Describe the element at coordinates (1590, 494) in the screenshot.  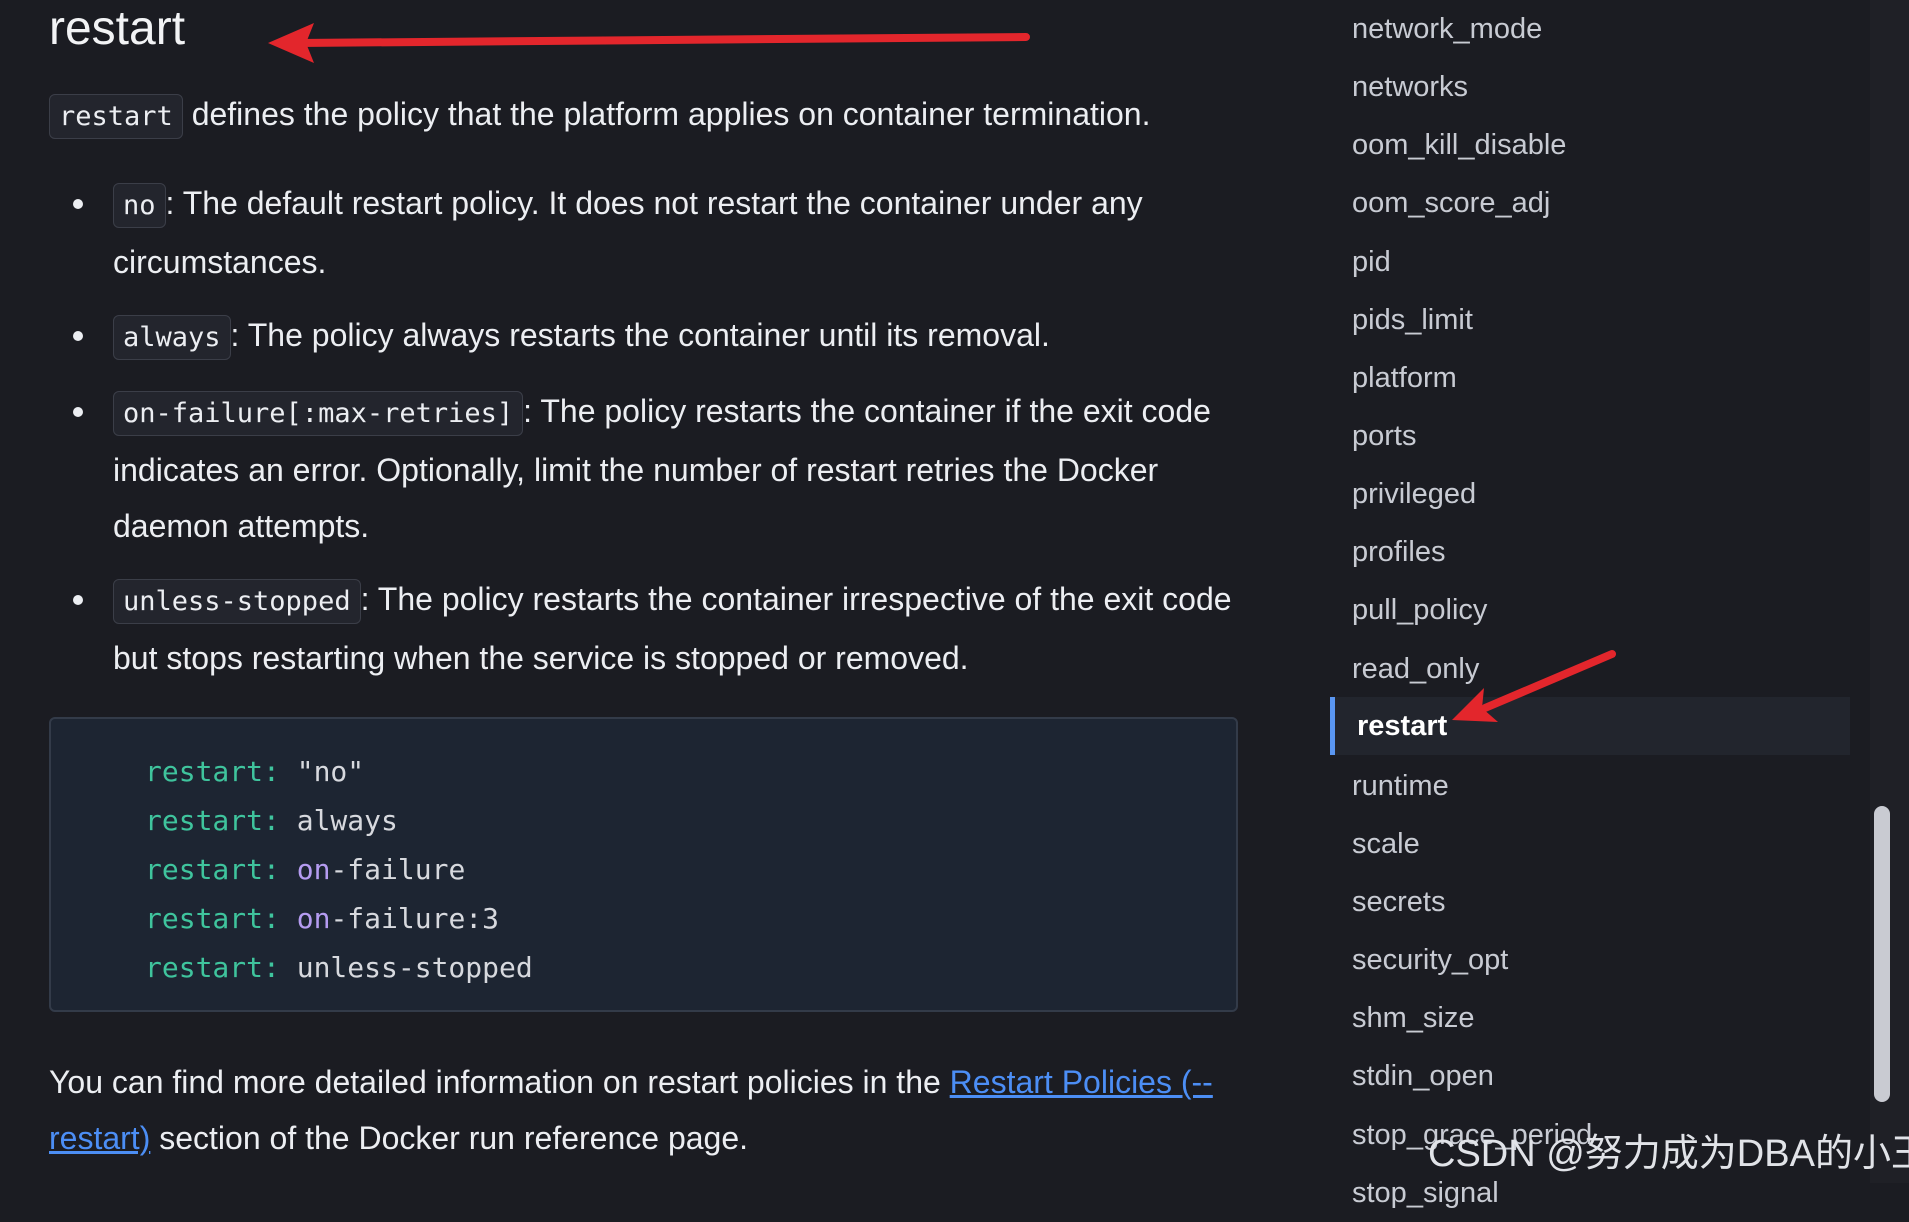
I see `toc-item-privileged: privileged` at that location.